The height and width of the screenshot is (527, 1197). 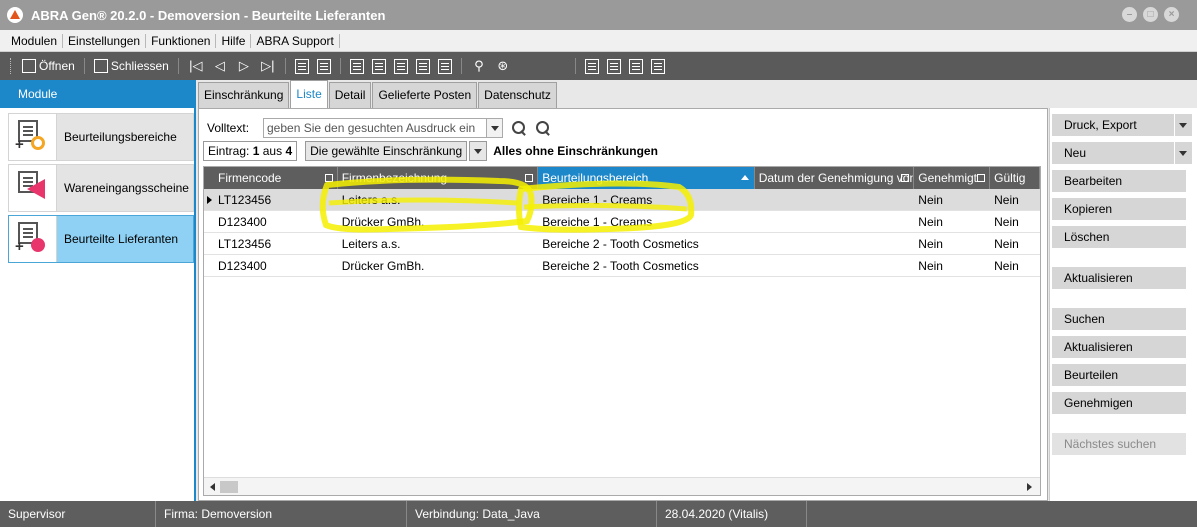 What do you see at coordinates (309, 94) in the screenshot?
I see `tab-liste: Liste` at bounding box center [309, 94].